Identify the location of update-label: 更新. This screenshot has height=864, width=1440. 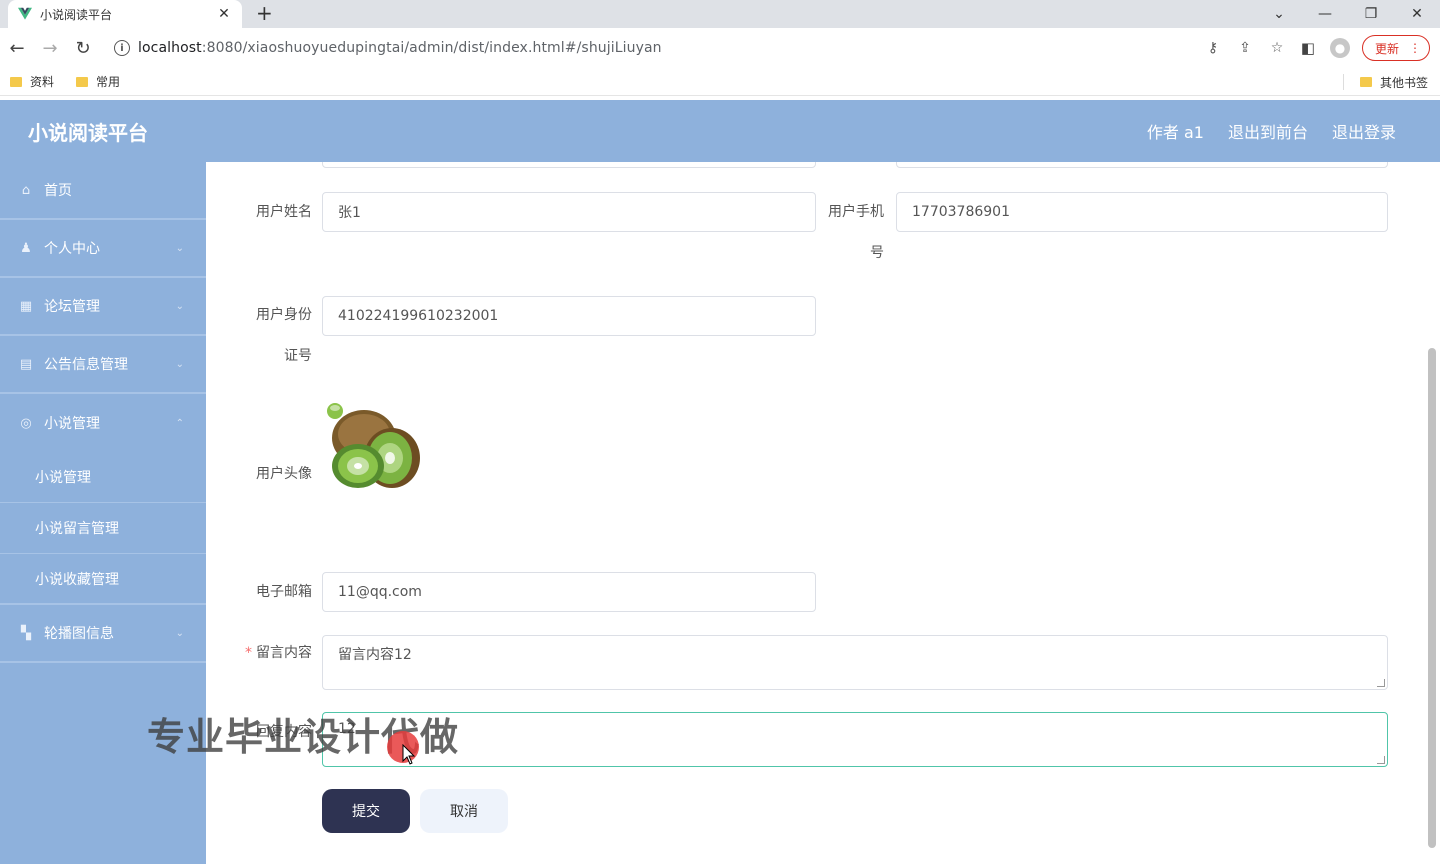
(1386, 48).